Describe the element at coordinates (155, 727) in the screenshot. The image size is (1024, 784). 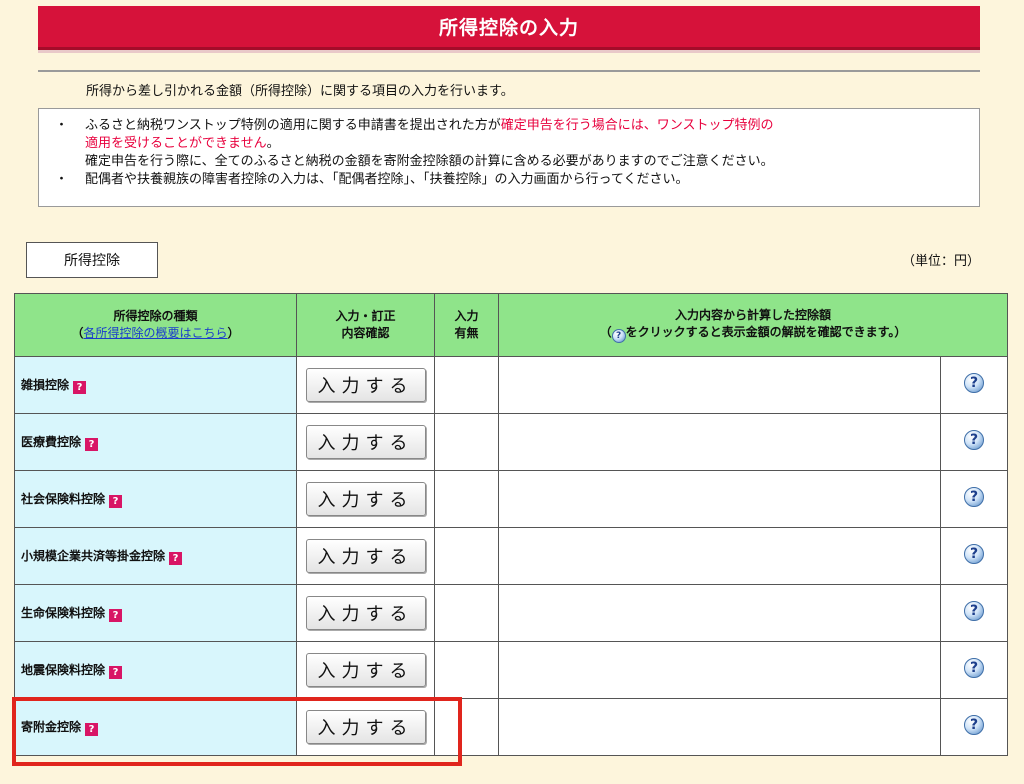
I see `deduction-name-cell: 寄附金控除?` at that location.